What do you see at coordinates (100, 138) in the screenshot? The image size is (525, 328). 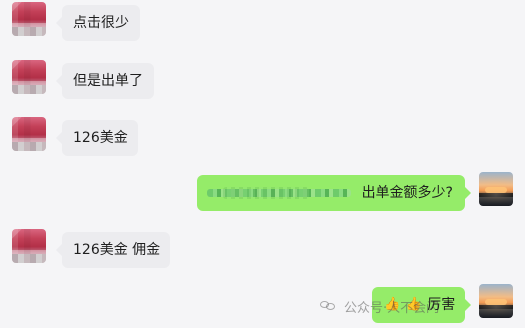 I see `message-text: 126美金` at bounding box center [100, 138].